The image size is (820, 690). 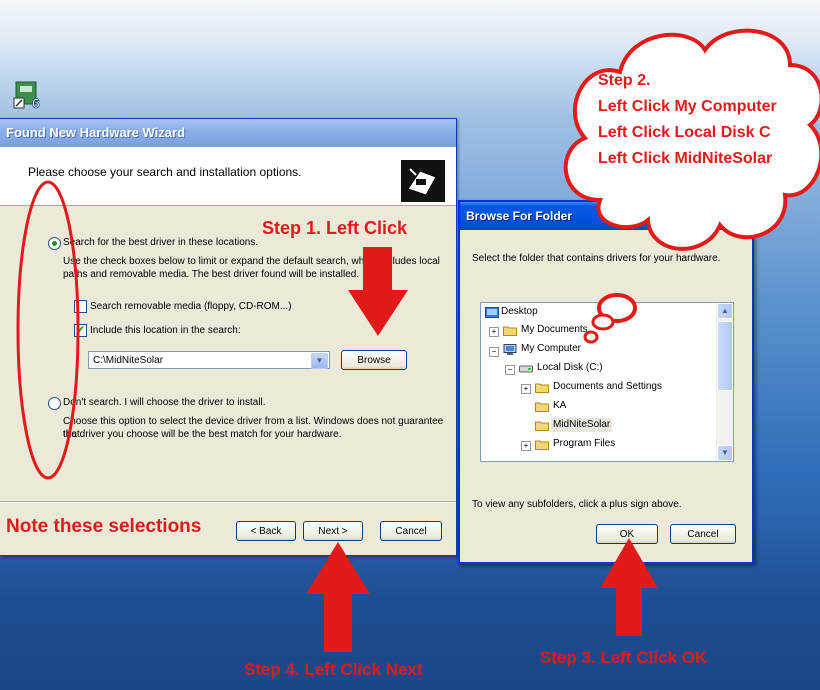 I want to click on step2-line-2: Left Click My Computer, so click(x=687, y=106).